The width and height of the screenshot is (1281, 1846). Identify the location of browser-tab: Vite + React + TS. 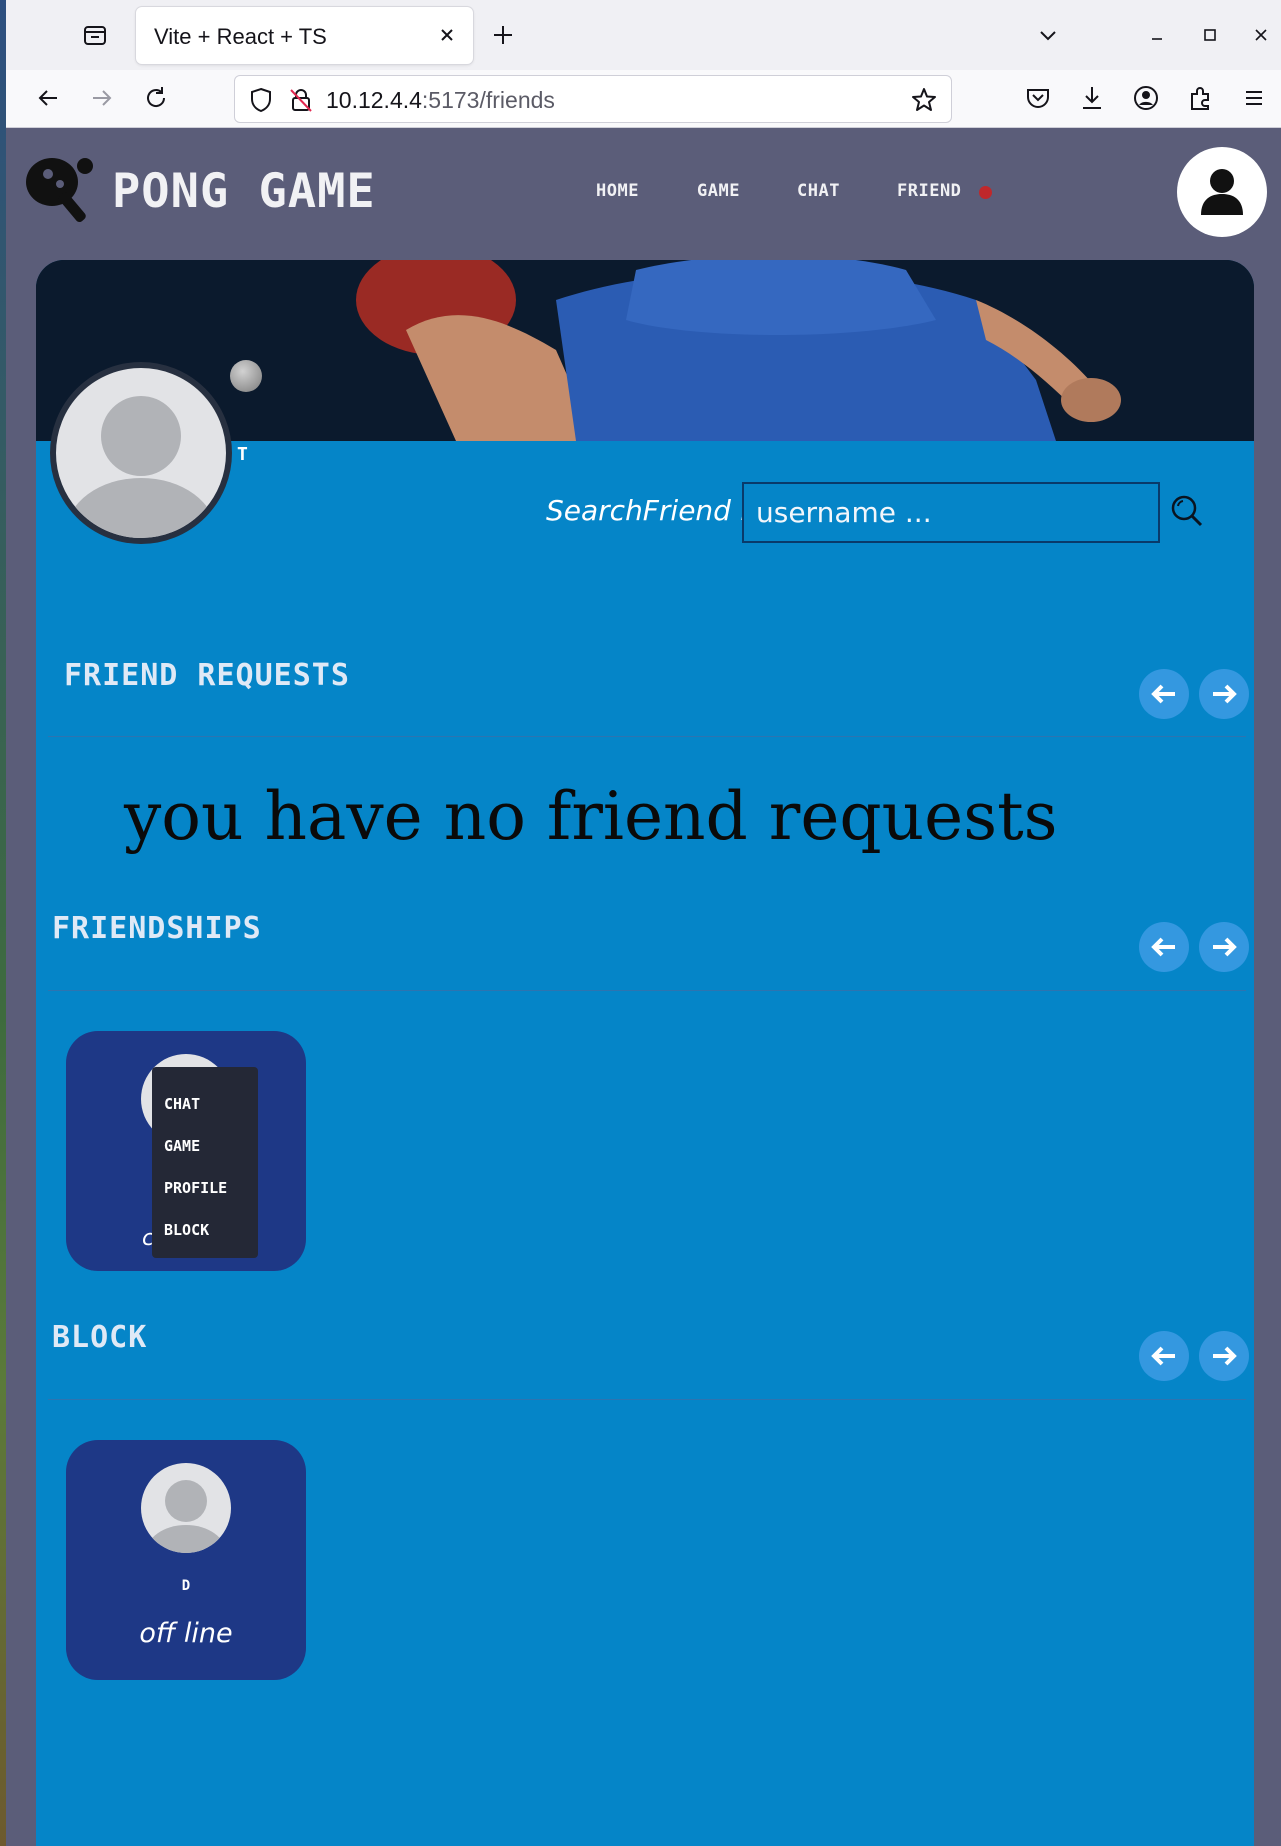
(304, 35).